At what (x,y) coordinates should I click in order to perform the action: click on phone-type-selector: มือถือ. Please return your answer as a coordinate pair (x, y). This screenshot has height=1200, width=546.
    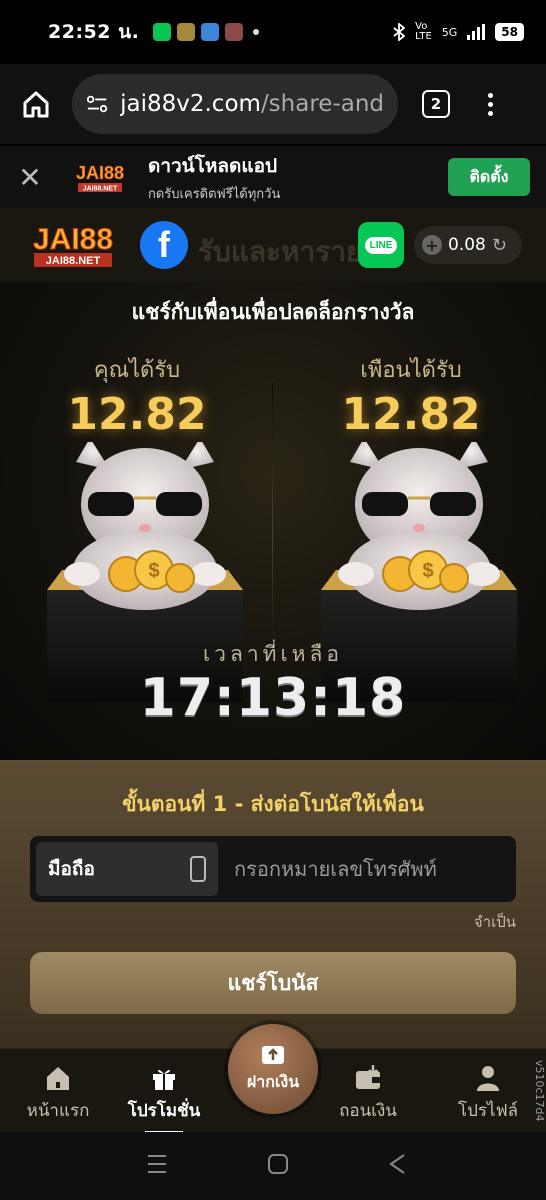
    Looking at the image, I should click on (127, 869).